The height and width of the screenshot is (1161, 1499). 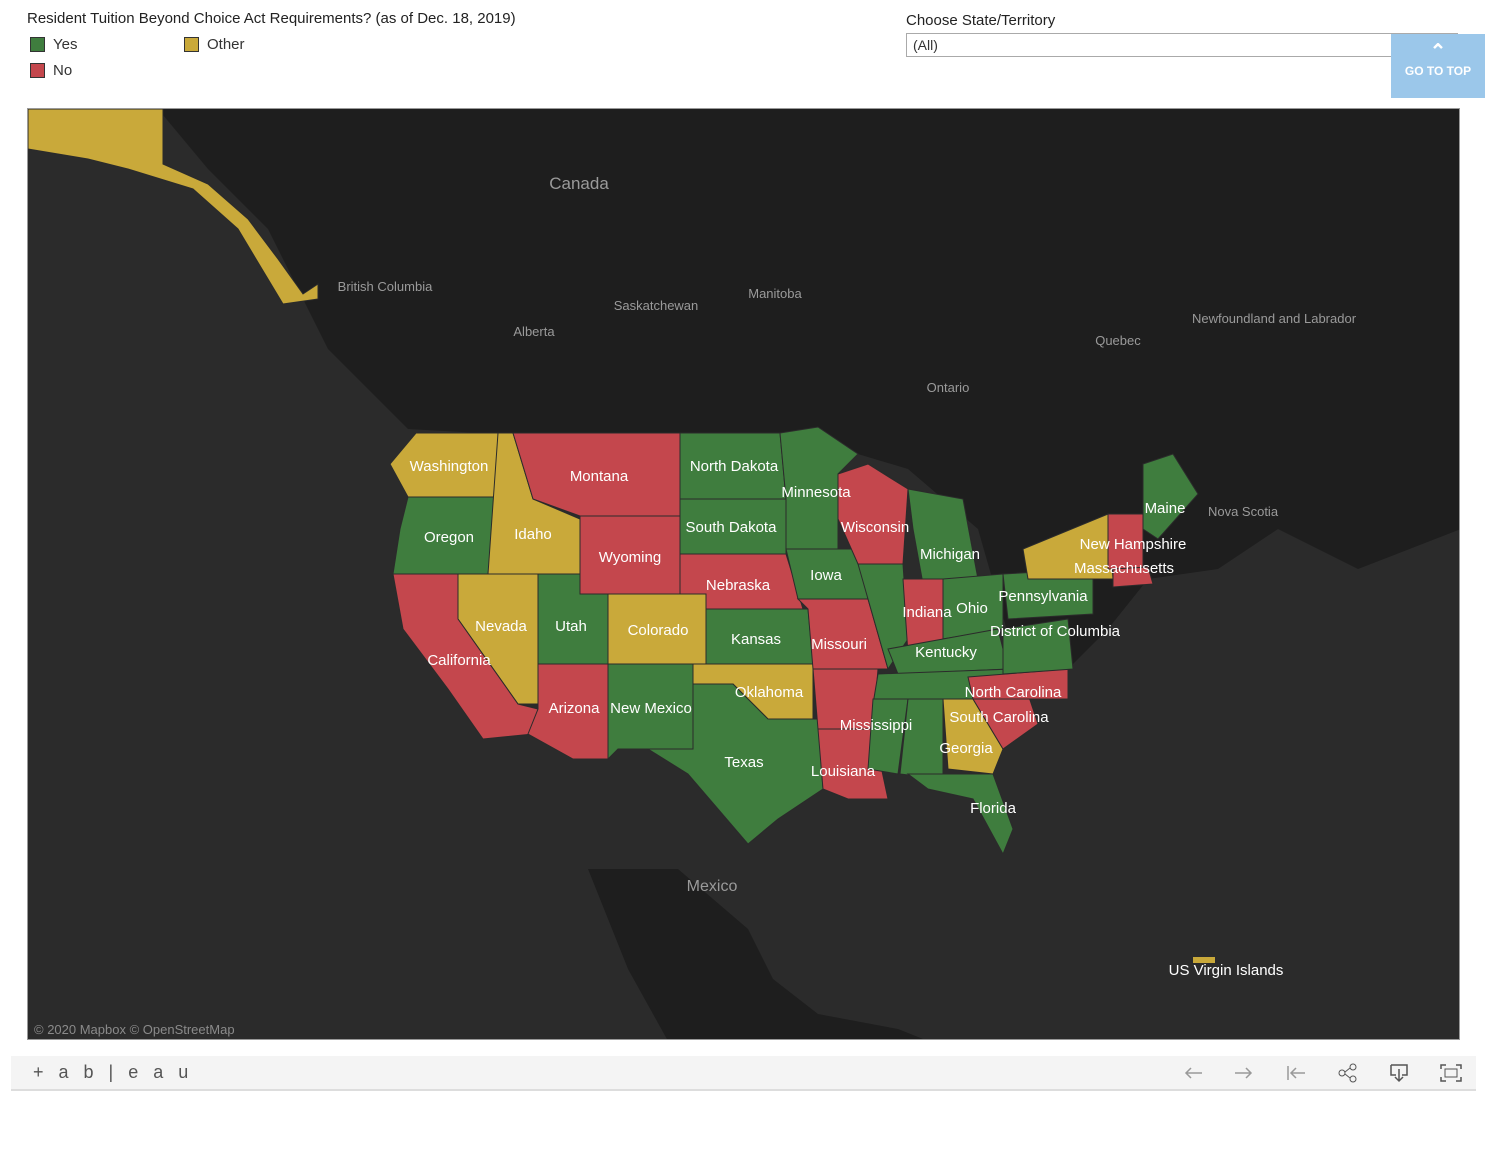 I want to click on state-label: New Mexico, so click(x=651, y=708).